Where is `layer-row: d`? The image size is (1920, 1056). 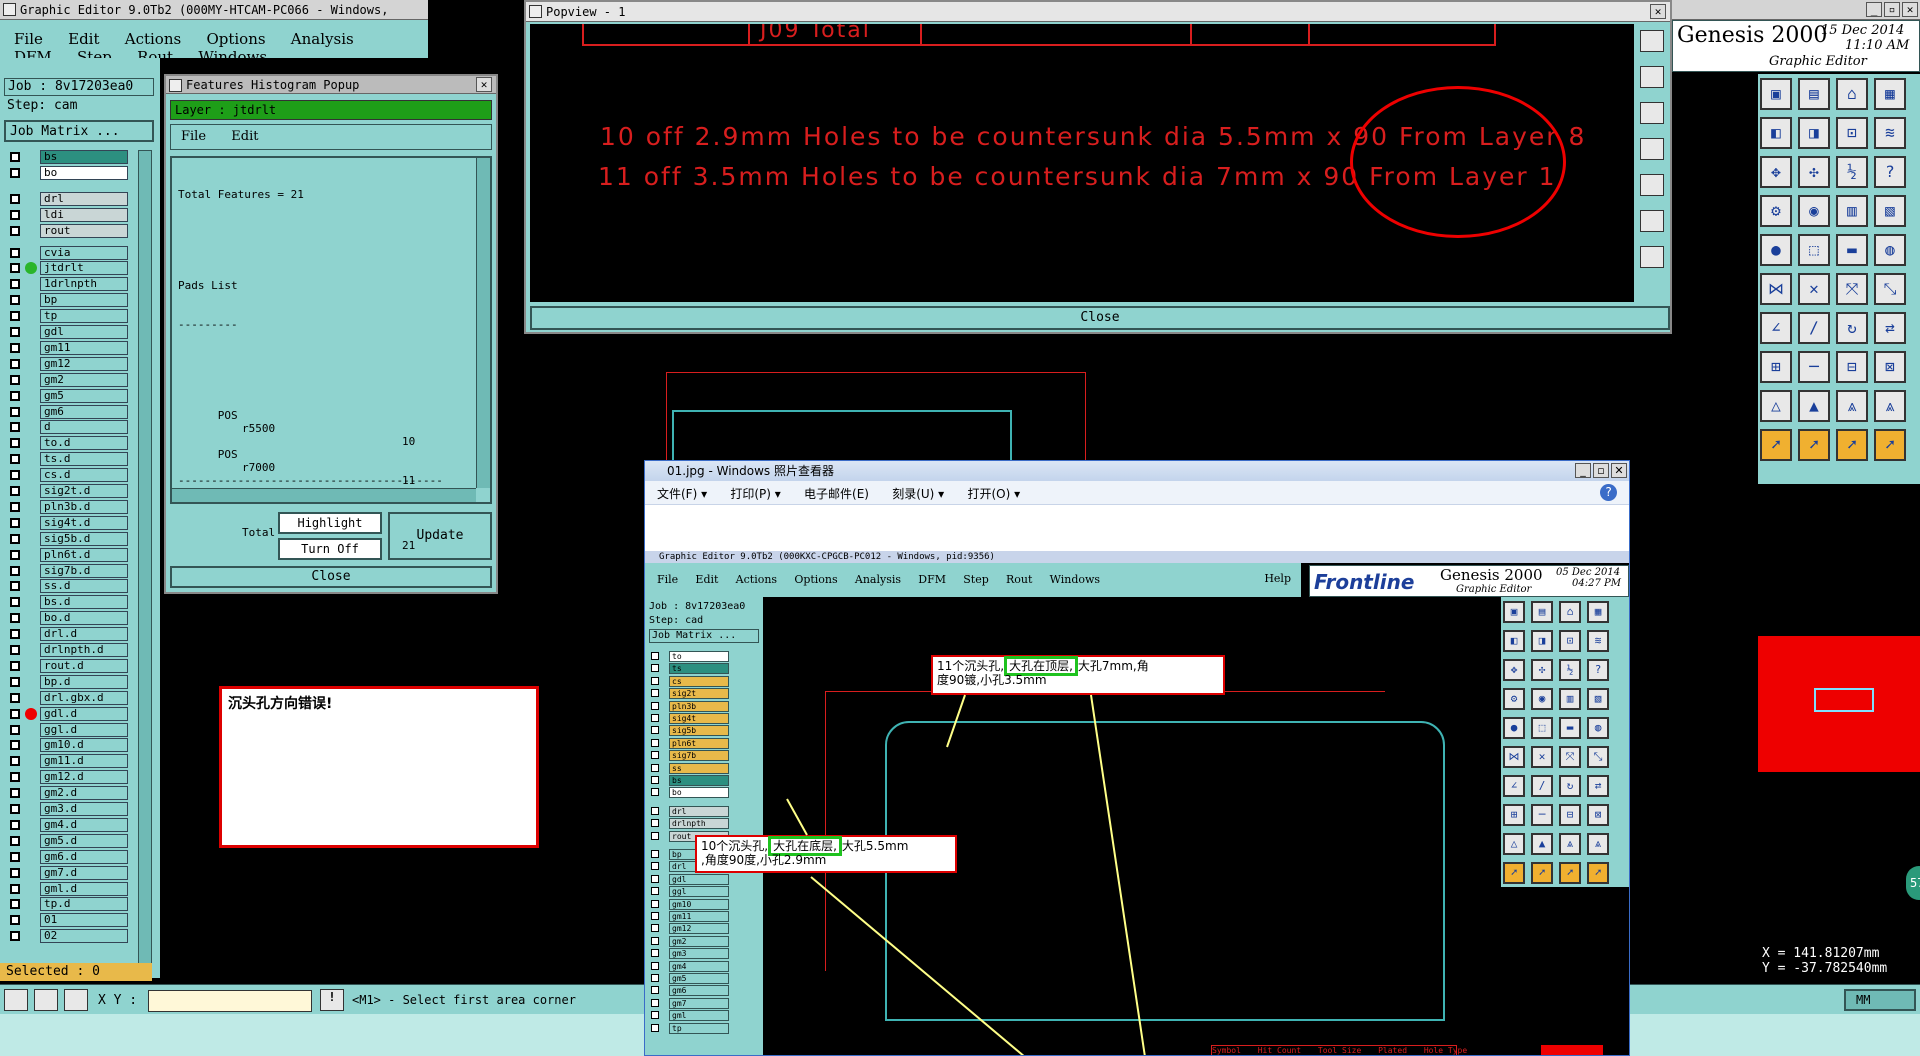
layer-row: d is located at coordinates (67, 427).